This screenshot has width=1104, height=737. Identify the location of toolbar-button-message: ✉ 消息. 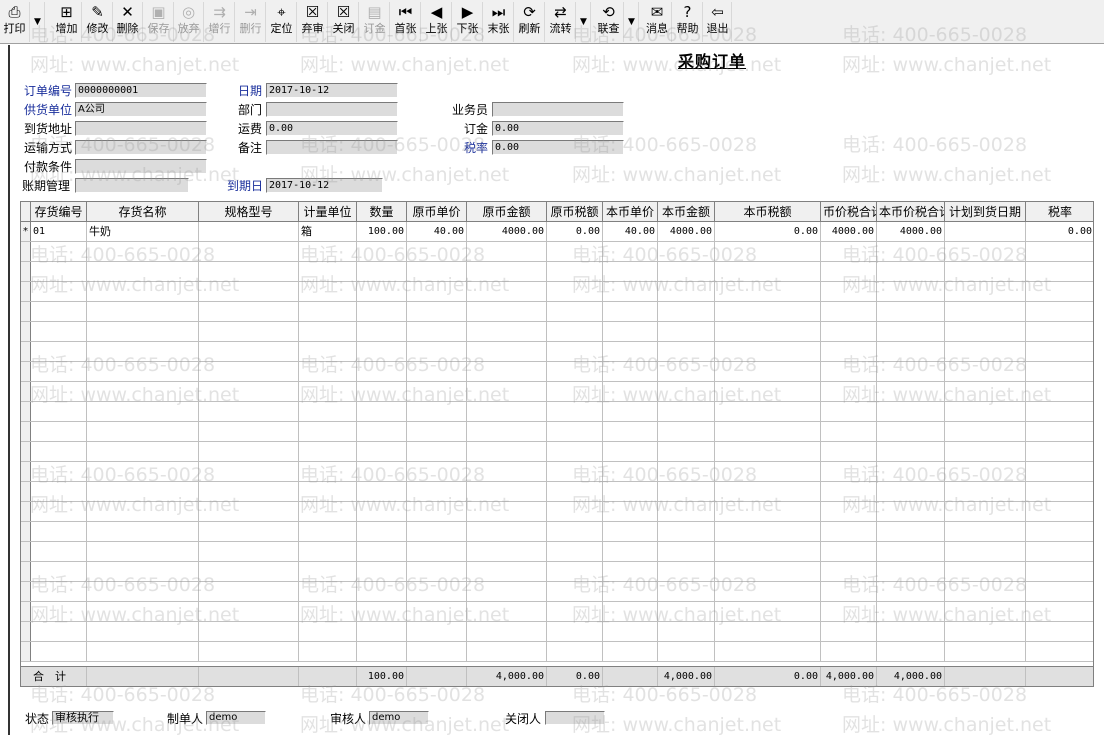
(657, 22).